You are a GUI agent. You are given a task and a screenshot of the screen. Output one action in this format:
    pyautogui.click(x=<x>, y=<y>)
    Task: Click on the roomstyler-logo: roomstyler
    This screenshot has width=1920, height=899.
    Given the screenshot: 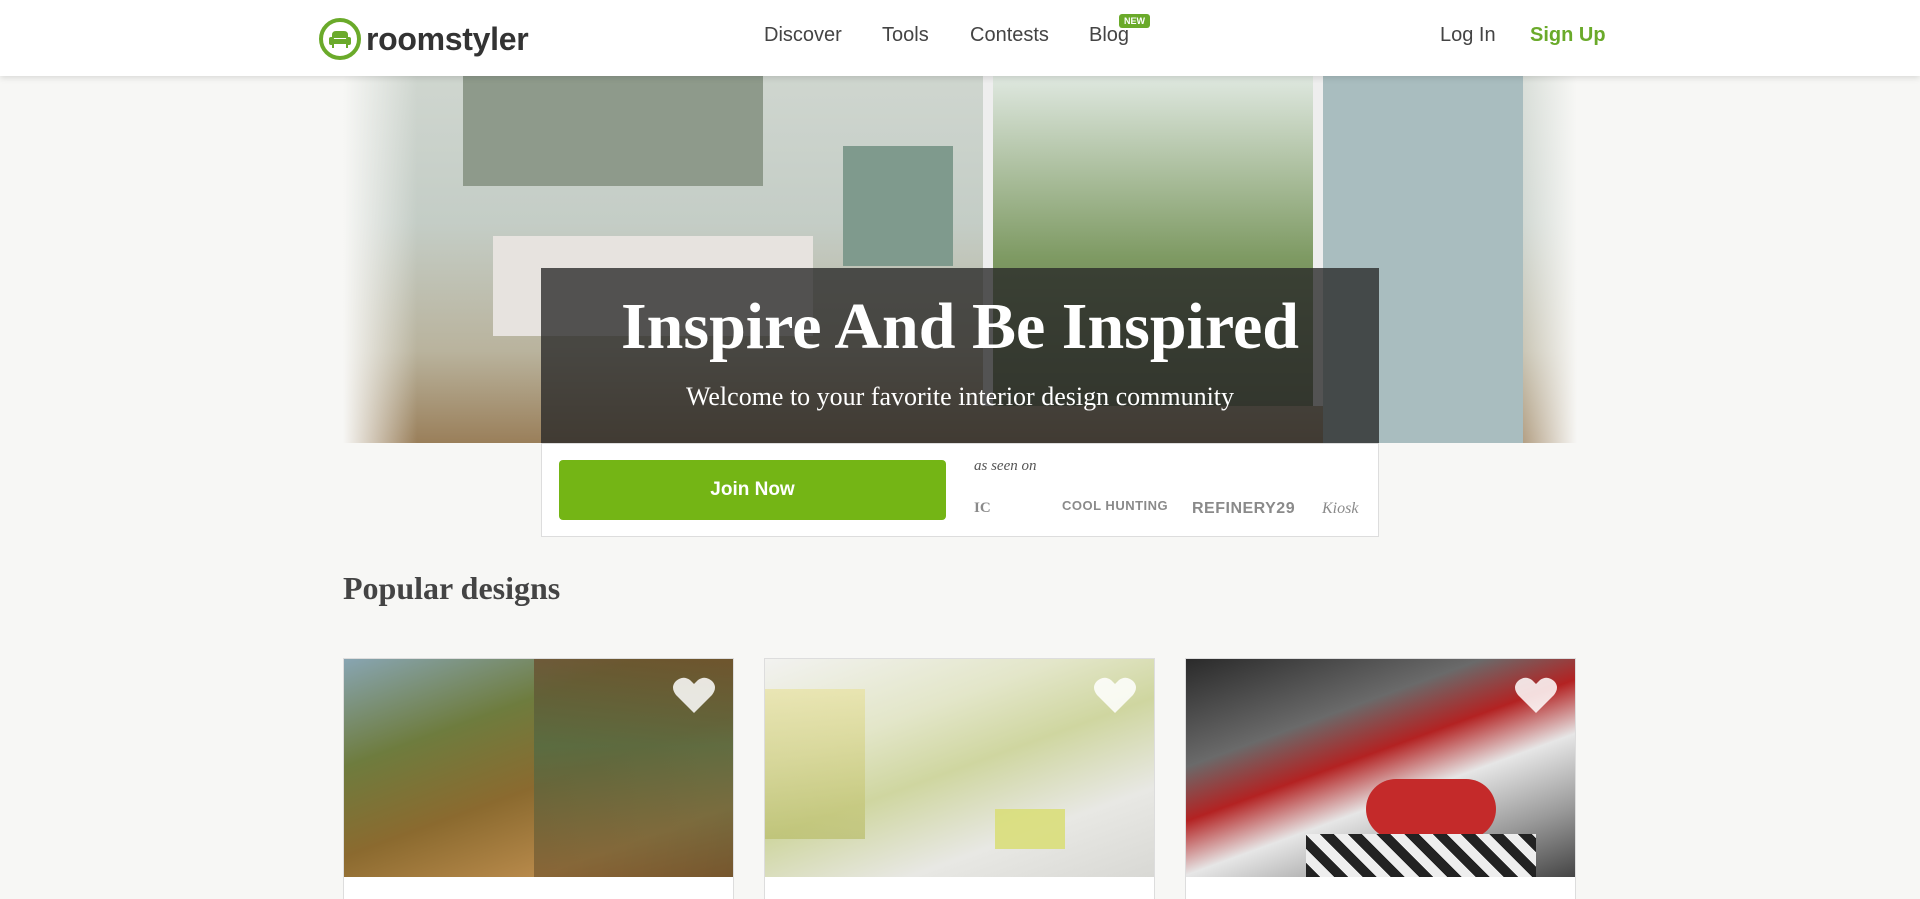 What is the action you would take?
    pyautogui.click(x=424, y=39)
    